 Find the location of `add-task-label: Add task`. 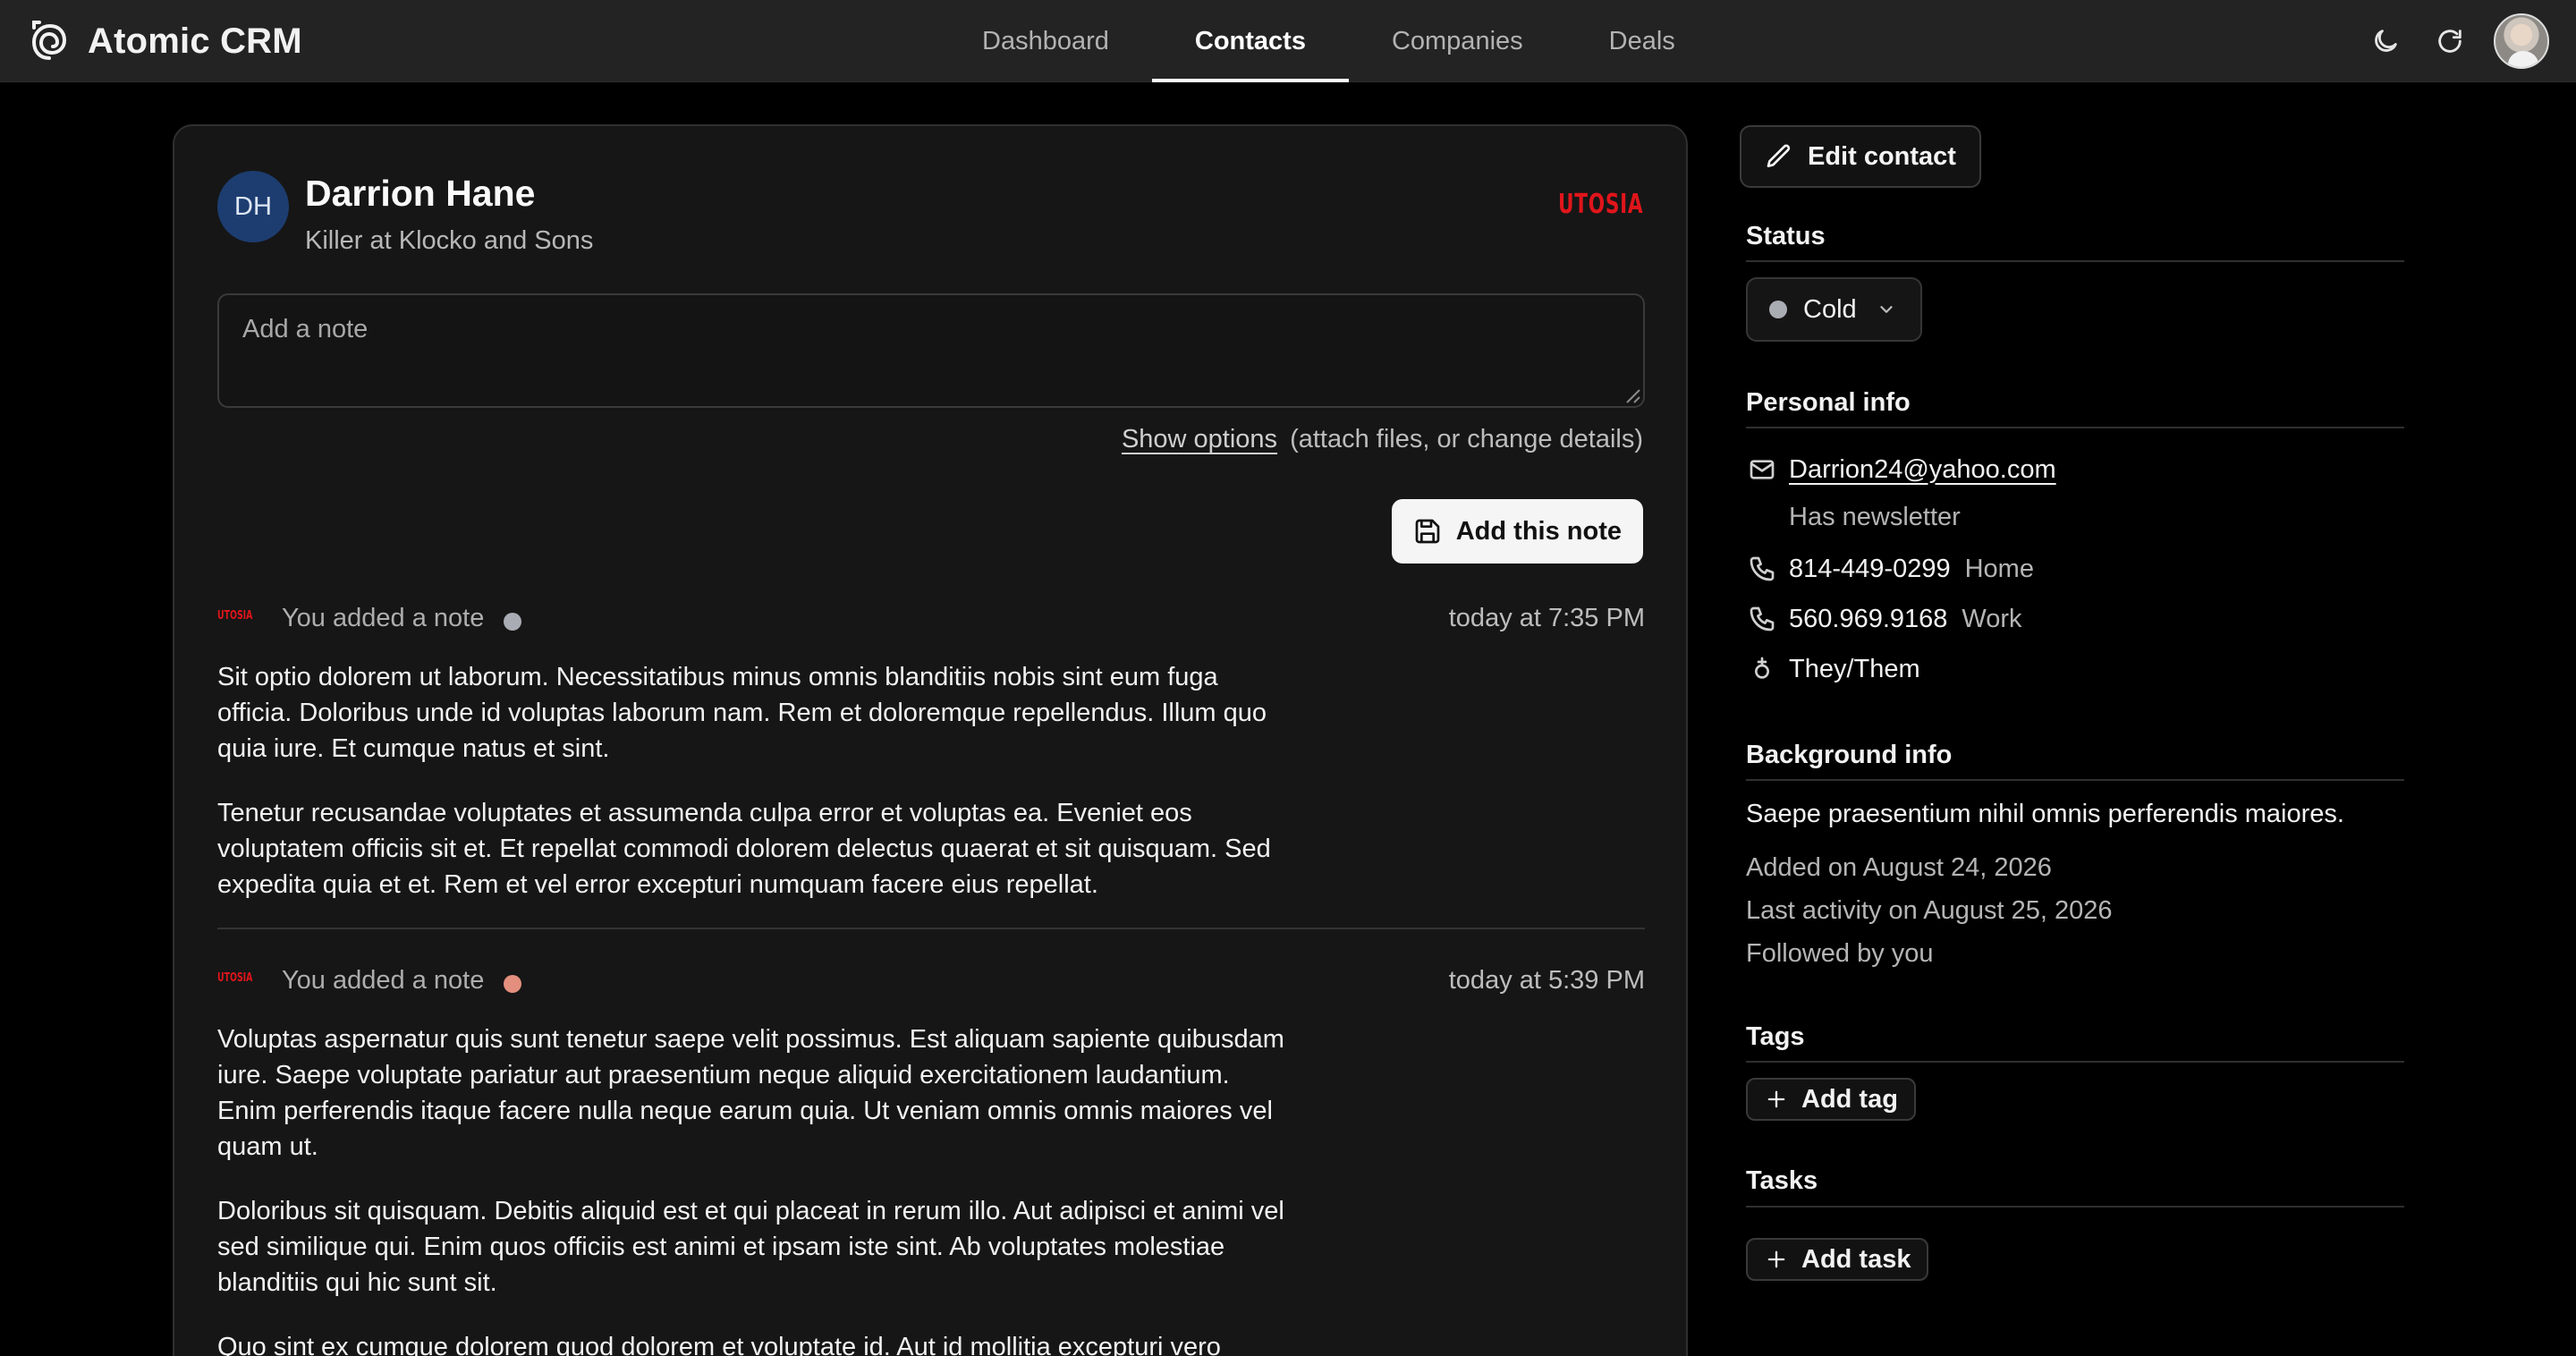

add-task-label: Add task is located at coordinates (1856, 1259).